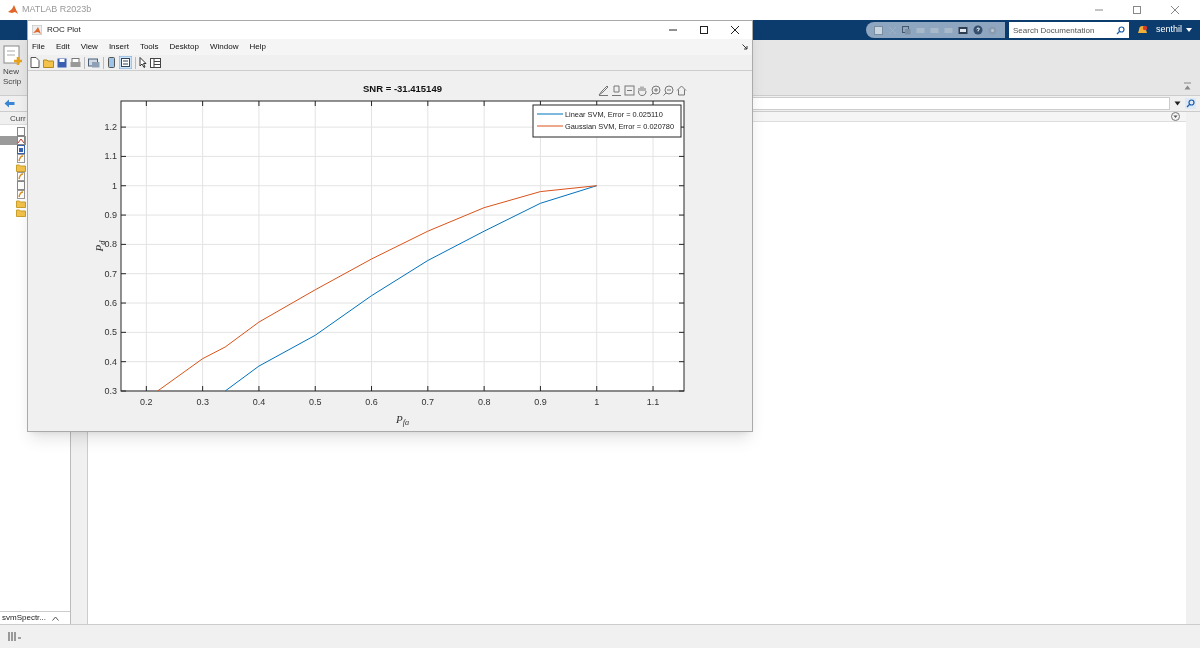 The height and width of the screenshot is (648, 1200). Describe the element at coordinates (402, 419) in the screenshot. I see `x-axis-label: P$_{fa}$` at that location.